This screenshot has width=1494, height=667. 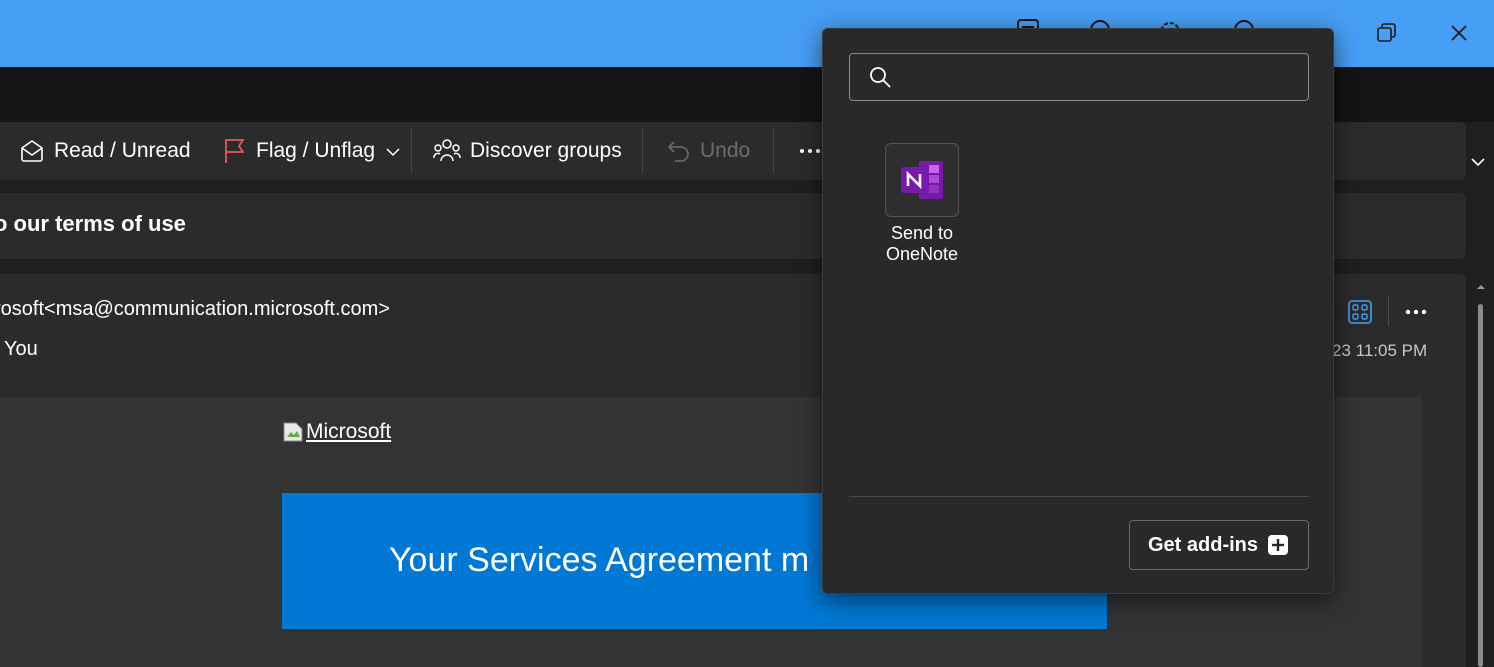 I want to click on microsoft-logo-link: Microsoft, so click(x=336, y=432).